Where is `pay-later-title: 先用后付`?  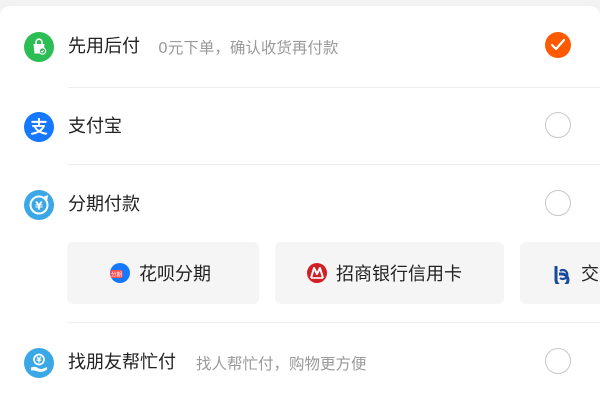
pay-later-title: 先用后付 is located at coordinates (104, 46).